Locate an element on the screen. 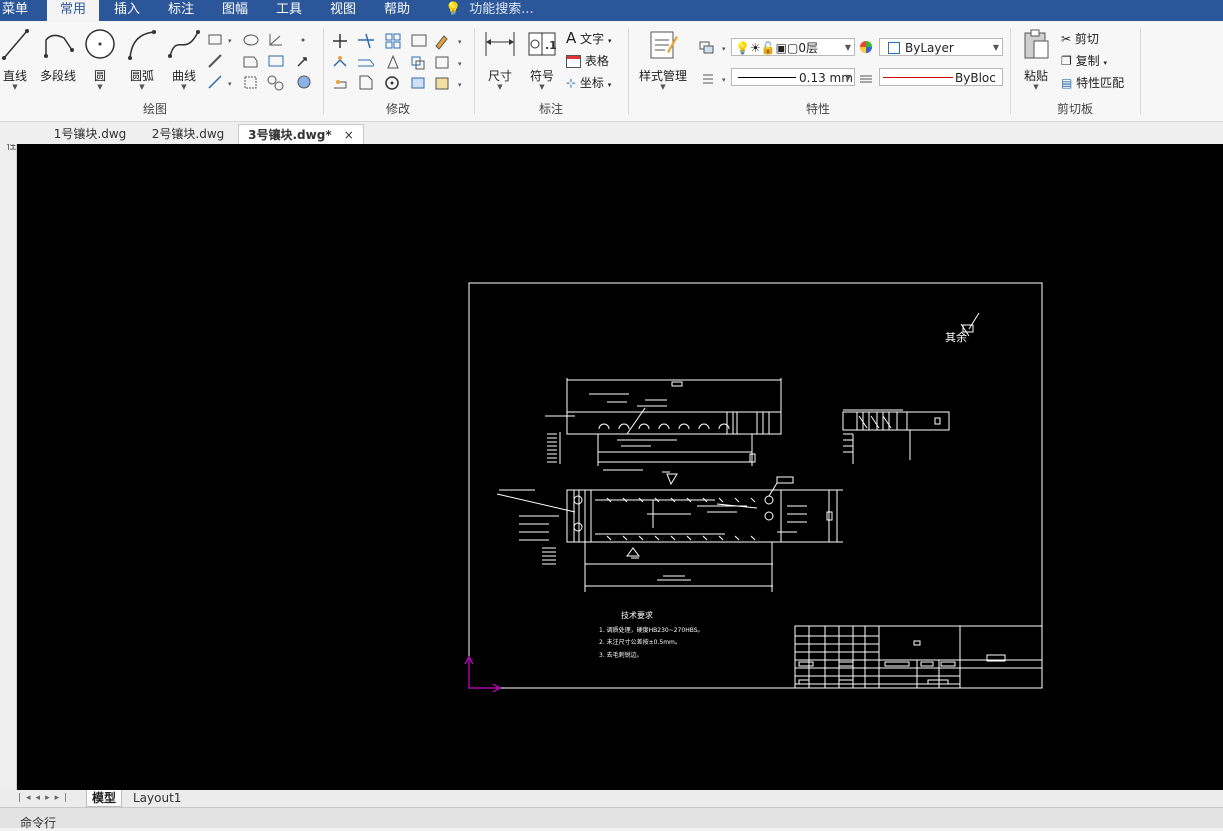 This screenshot has width=1223, height=831. cut-button: ✂ 剪切 is located at coordinates (1080, 38).